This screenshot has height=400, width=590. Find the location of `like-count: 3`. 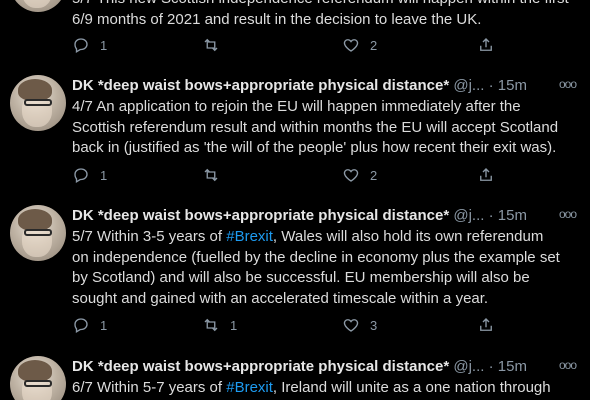

like-count: 3 is located at coordinates (374, 325).